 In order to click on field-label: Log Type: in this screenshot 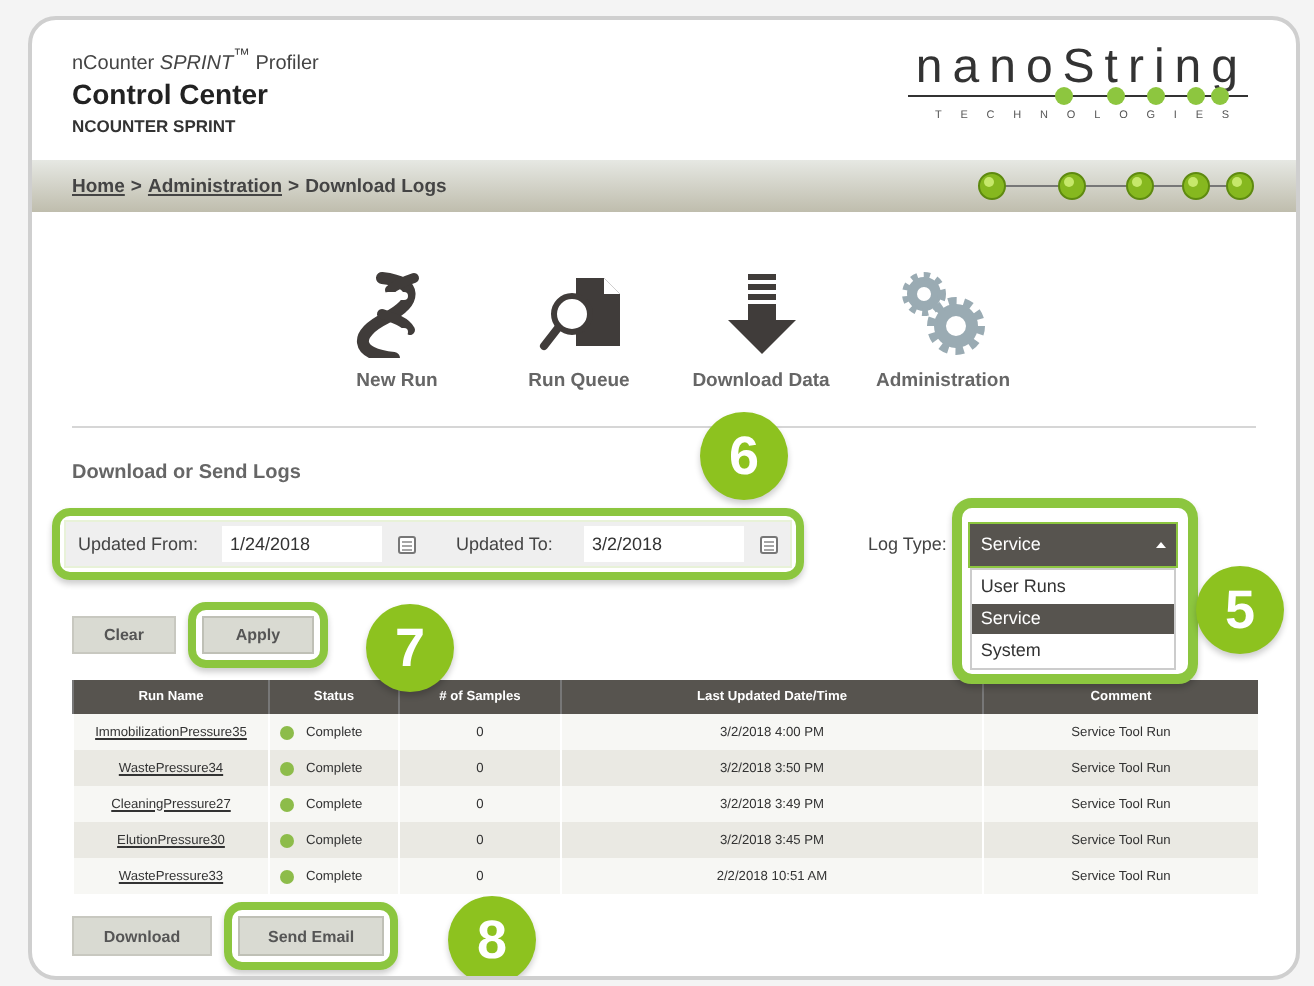, I will do `click(907, 544)`.